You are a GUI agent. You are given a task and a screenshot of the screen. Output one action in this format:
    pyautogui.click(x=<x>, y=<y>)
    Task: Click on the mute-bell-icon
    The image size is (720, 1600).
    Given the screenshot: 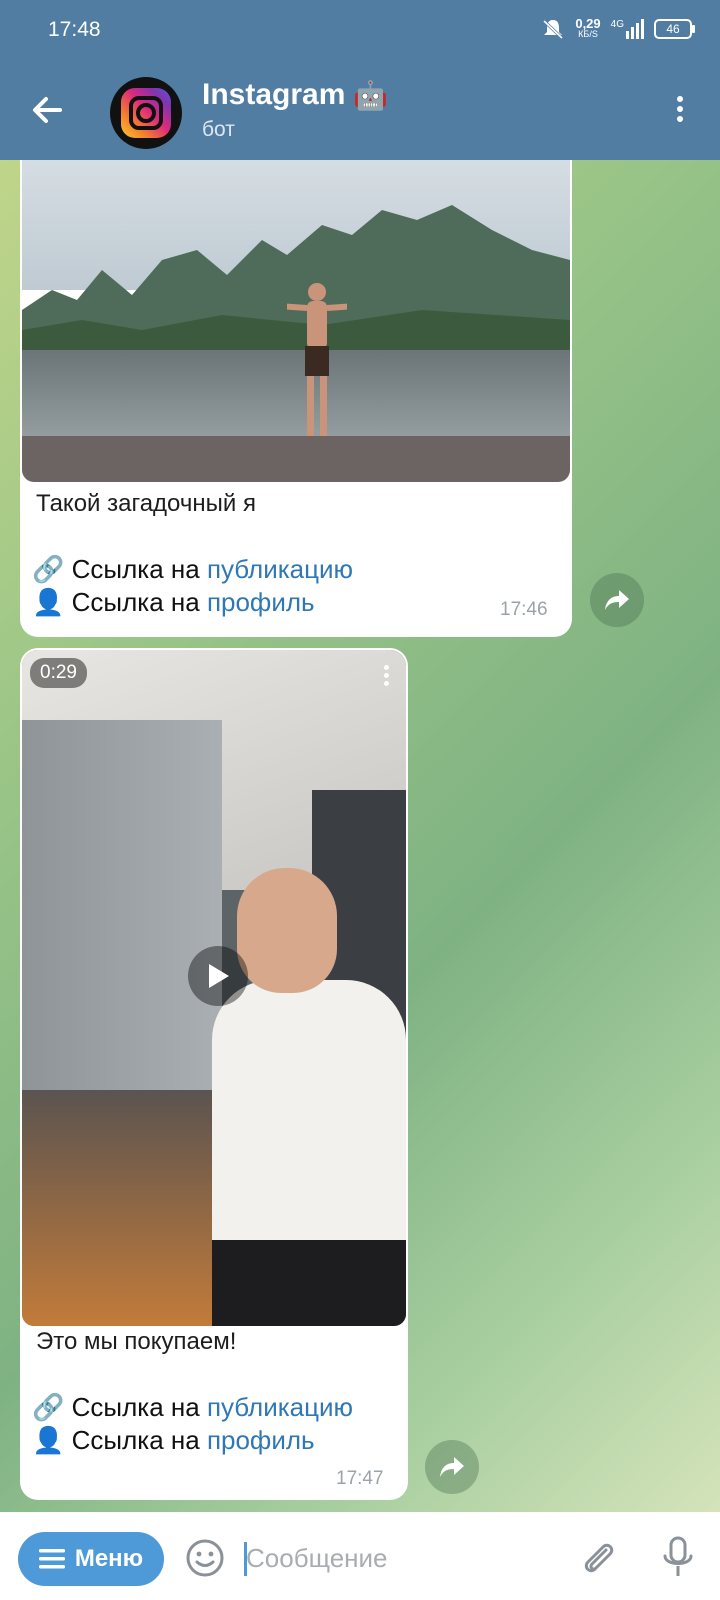 What is the action you would take?
    pyautogui.click(x=553, y=29)
    